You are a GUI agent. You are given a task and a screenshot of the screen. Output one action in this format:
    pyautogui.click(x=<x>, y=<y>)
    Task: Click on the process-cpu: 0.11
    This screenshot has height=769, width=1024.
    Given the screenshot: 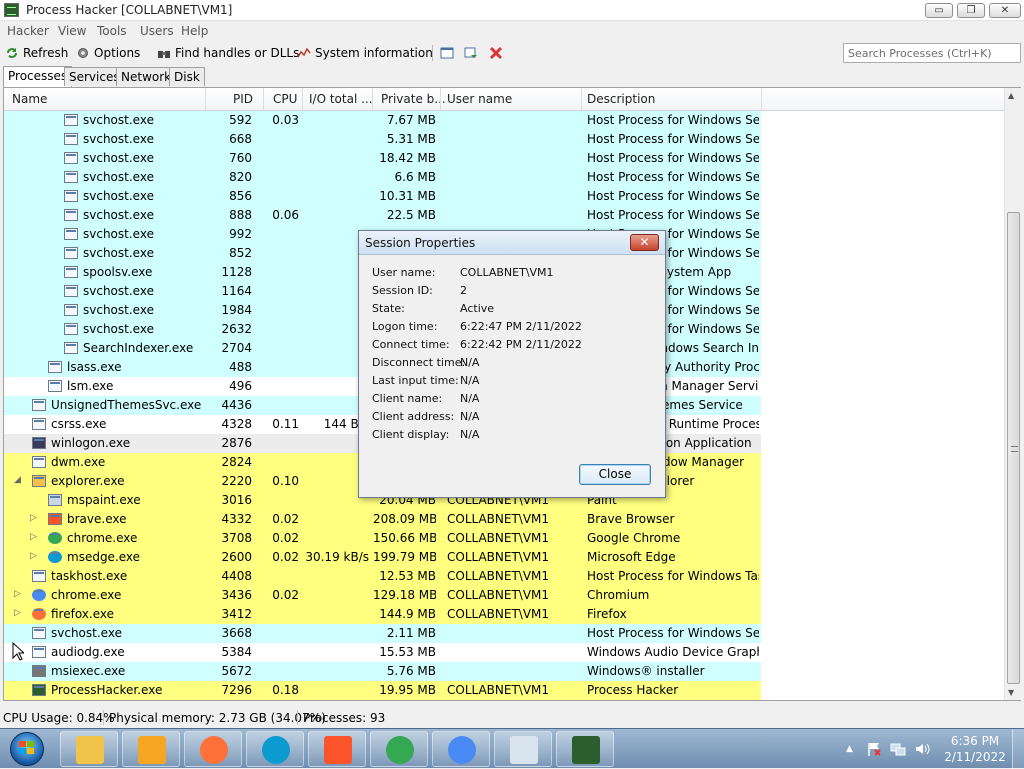 What is the action you would take?
    pyautogui.click(x=285, y=424)
    